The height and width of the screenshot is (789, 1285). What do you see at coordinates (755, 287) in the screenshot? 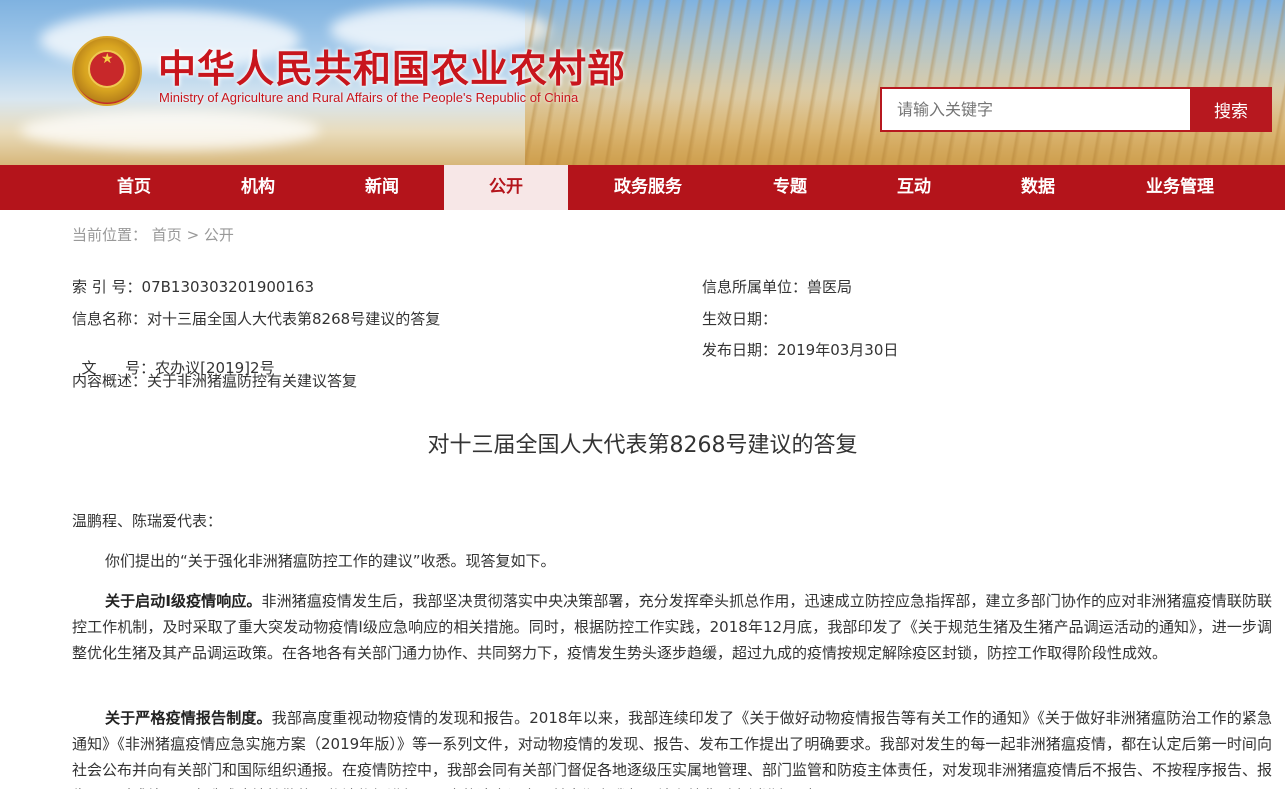
I see `meta-unit-label: 信息所属单位：` at bounding box center [755, 287].